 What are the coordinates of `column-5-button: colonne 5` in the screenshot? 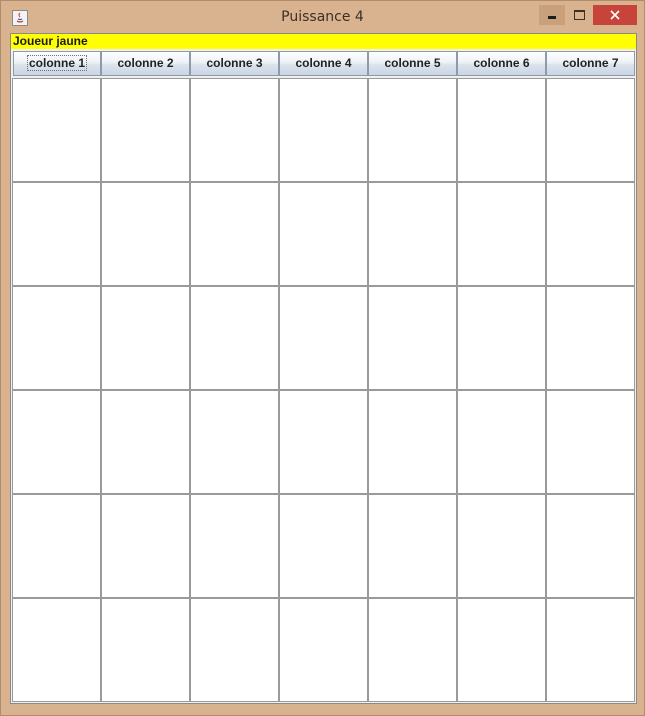 It's located at (412, 63).